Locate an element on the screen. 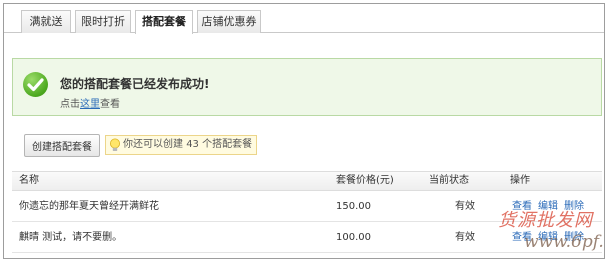 The width and height of the screenshot is (608, 261). success-sub-suffix: 查看 is located at coordinates (110, 104).